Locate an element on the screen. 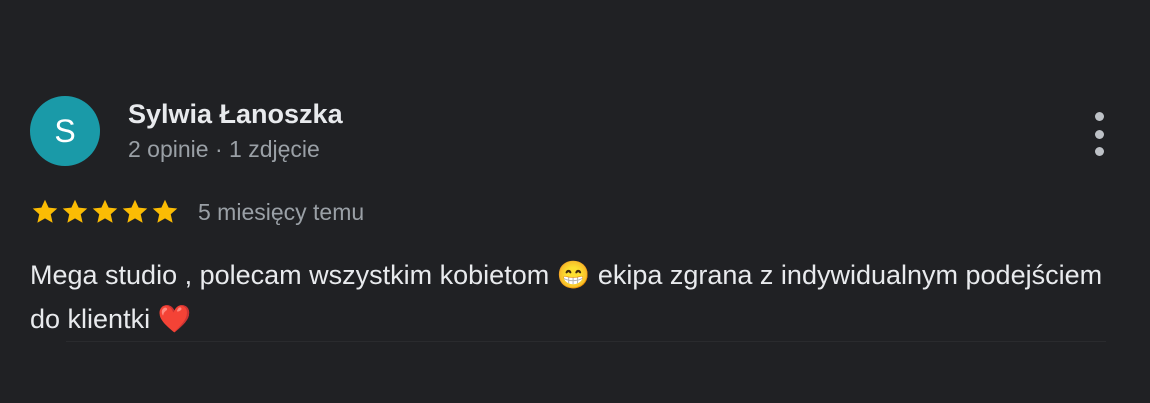  author-info: Sylwia Łanoszka 2 opinie · 1 zdjęcie is located at coordinates (235, 131).